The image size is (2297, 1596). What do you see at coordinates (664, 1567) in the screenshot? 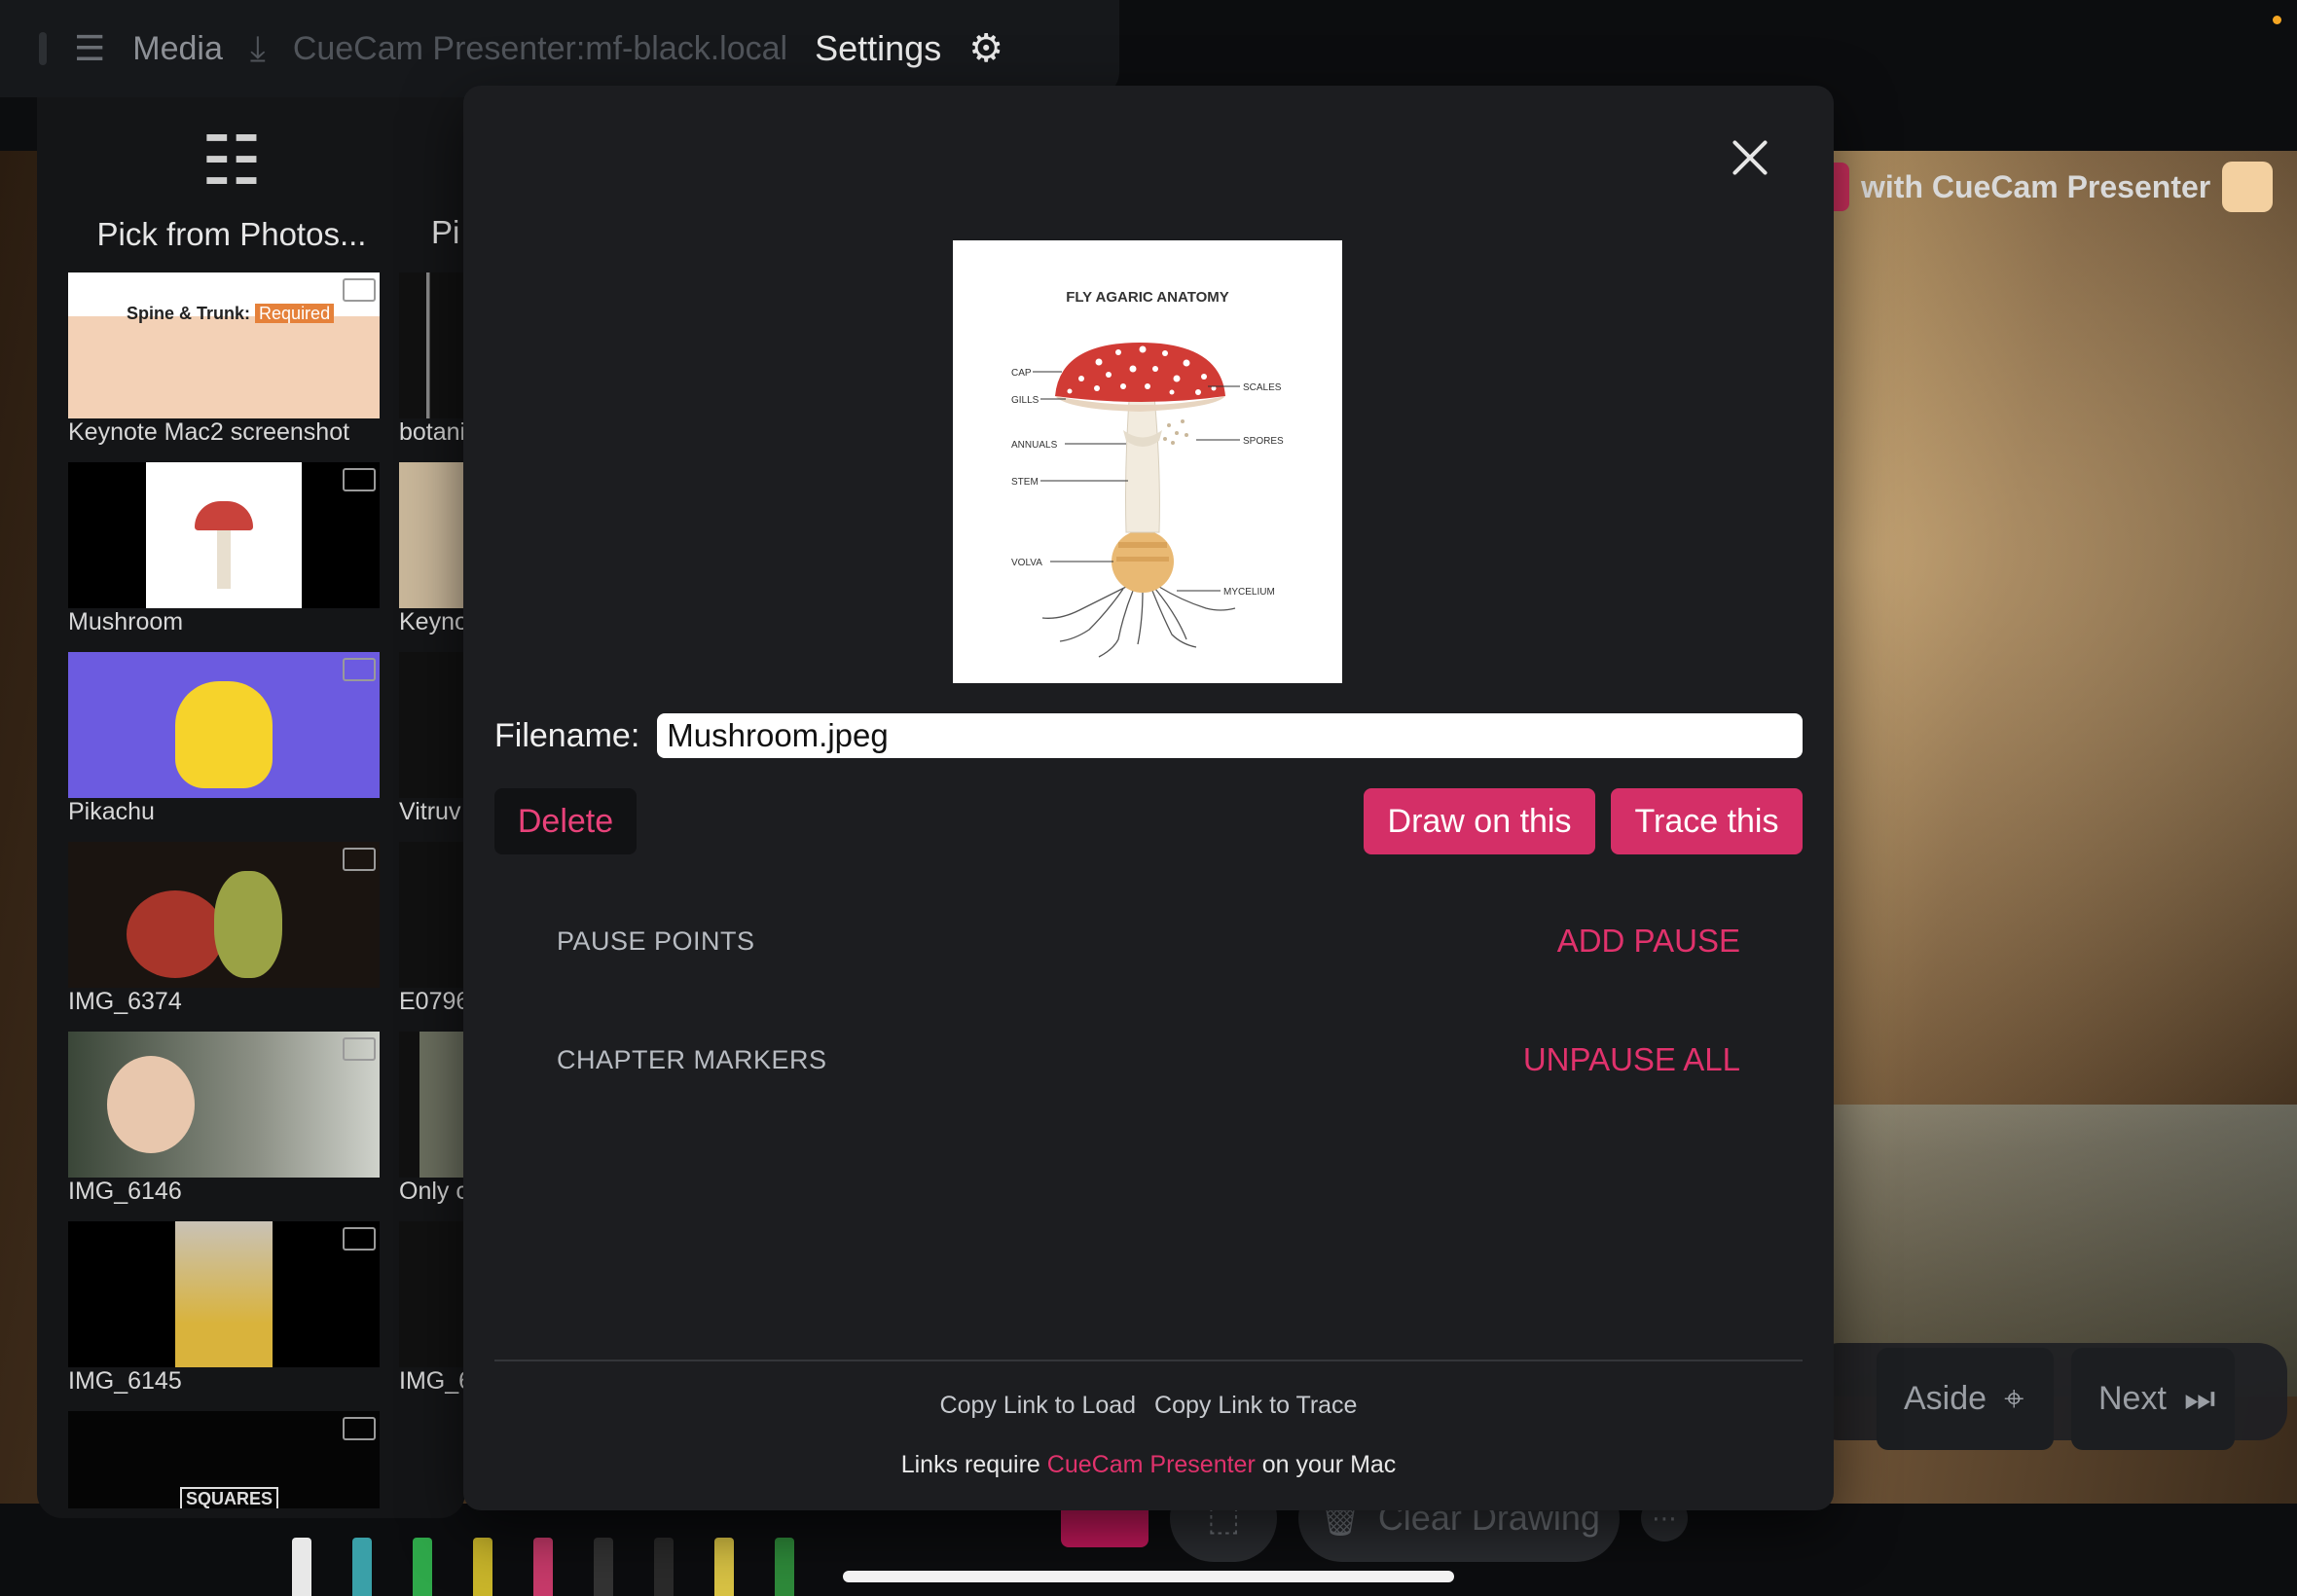
I see `pen-dark` at bounding box center [664, 1567].